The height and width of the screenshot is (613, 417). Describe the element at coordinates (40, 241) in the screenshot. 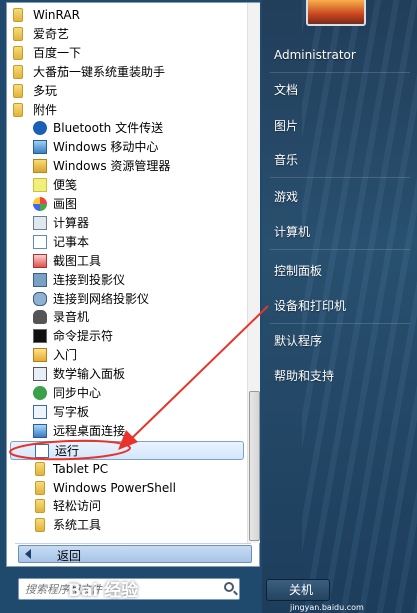

I see `notepad-icon` at that location.